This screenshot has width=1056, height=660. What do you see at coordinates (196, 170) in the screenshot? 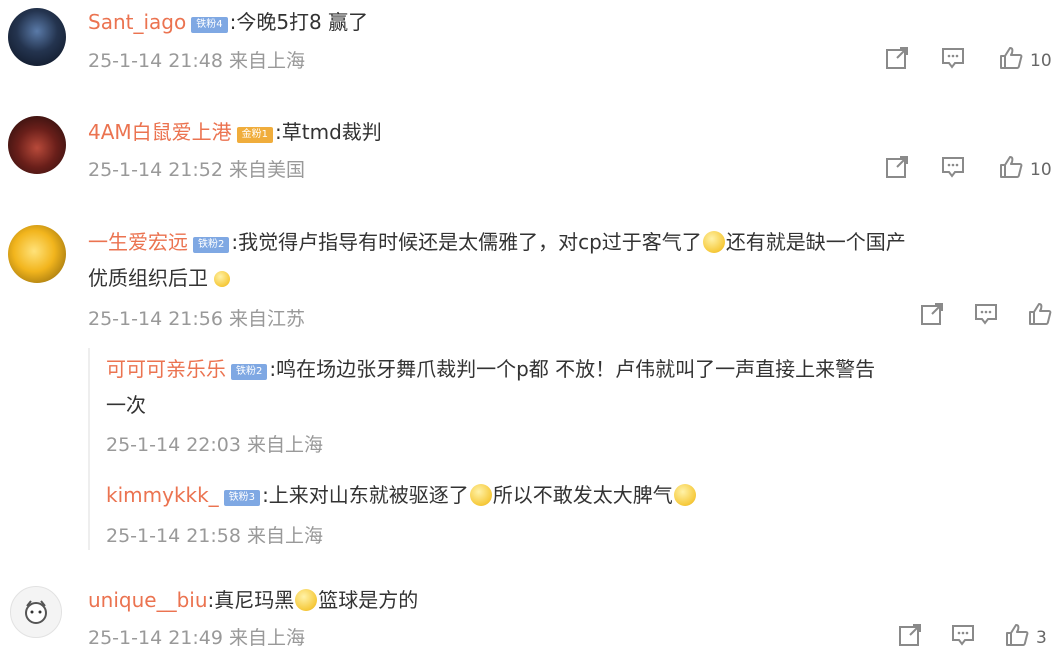
I see `comment-meta: 25-1-14 21:52 来自美国` at bounding box center [196, 170].